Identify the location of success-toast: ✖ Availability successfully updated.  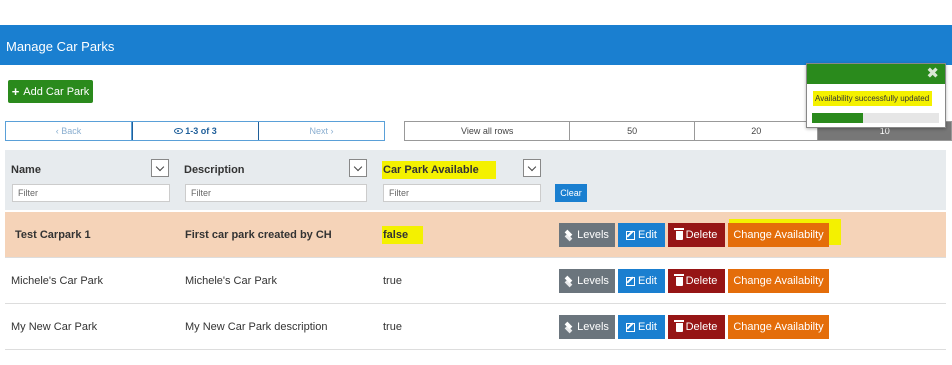
(876, 95).